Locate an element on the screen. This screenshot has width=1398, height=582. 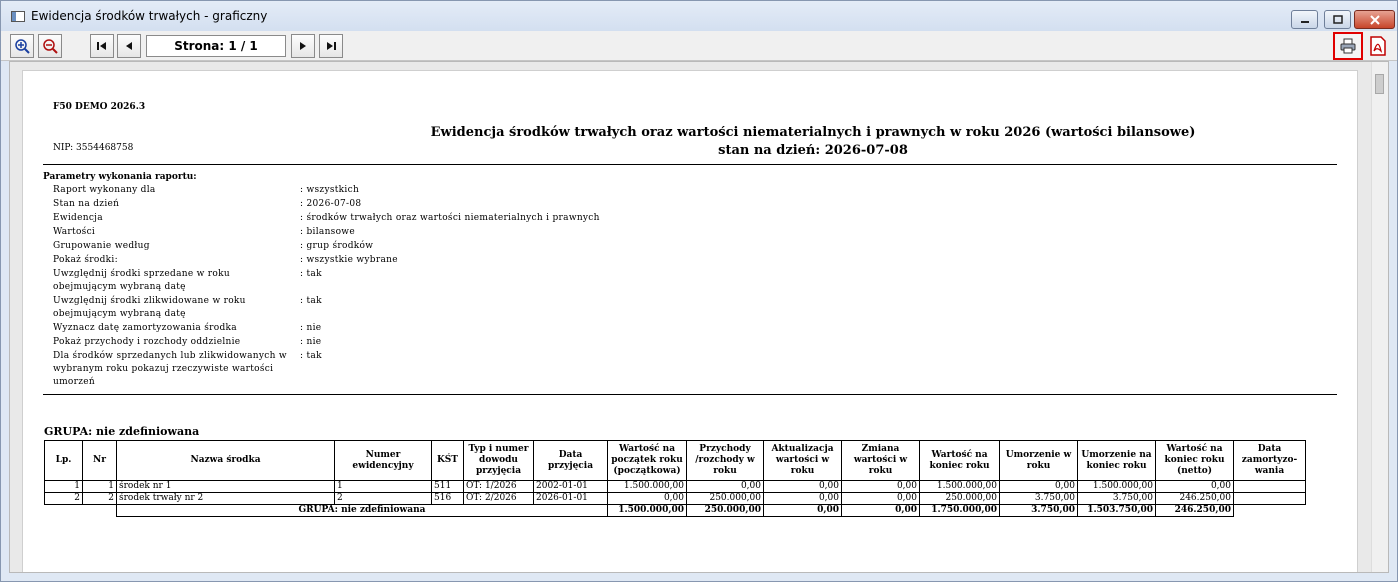
summary-value: 246.250,00 is located at coordinates (1194, 510).